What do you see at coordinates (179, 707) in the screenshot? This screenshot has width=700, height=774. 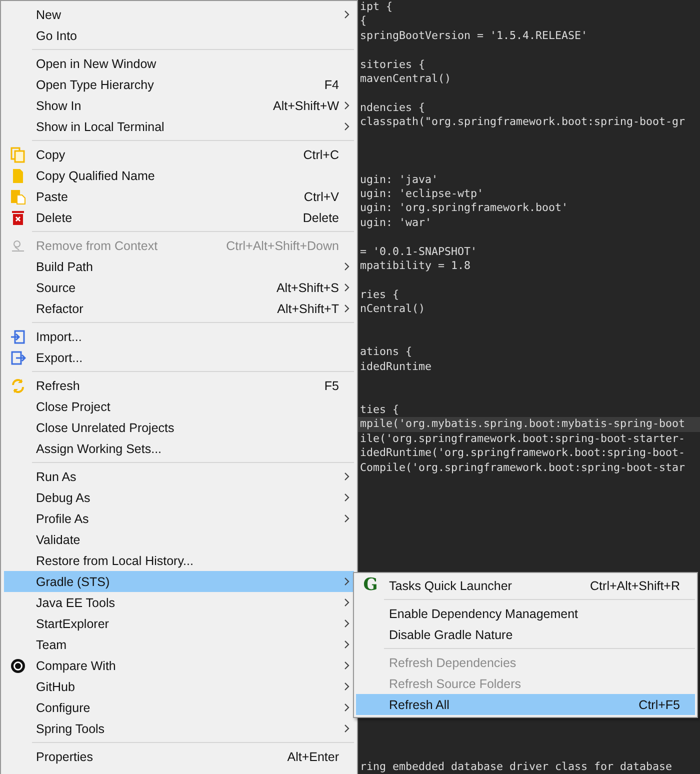 I see `menu-item: Configure` at bounding box center [179, 707].